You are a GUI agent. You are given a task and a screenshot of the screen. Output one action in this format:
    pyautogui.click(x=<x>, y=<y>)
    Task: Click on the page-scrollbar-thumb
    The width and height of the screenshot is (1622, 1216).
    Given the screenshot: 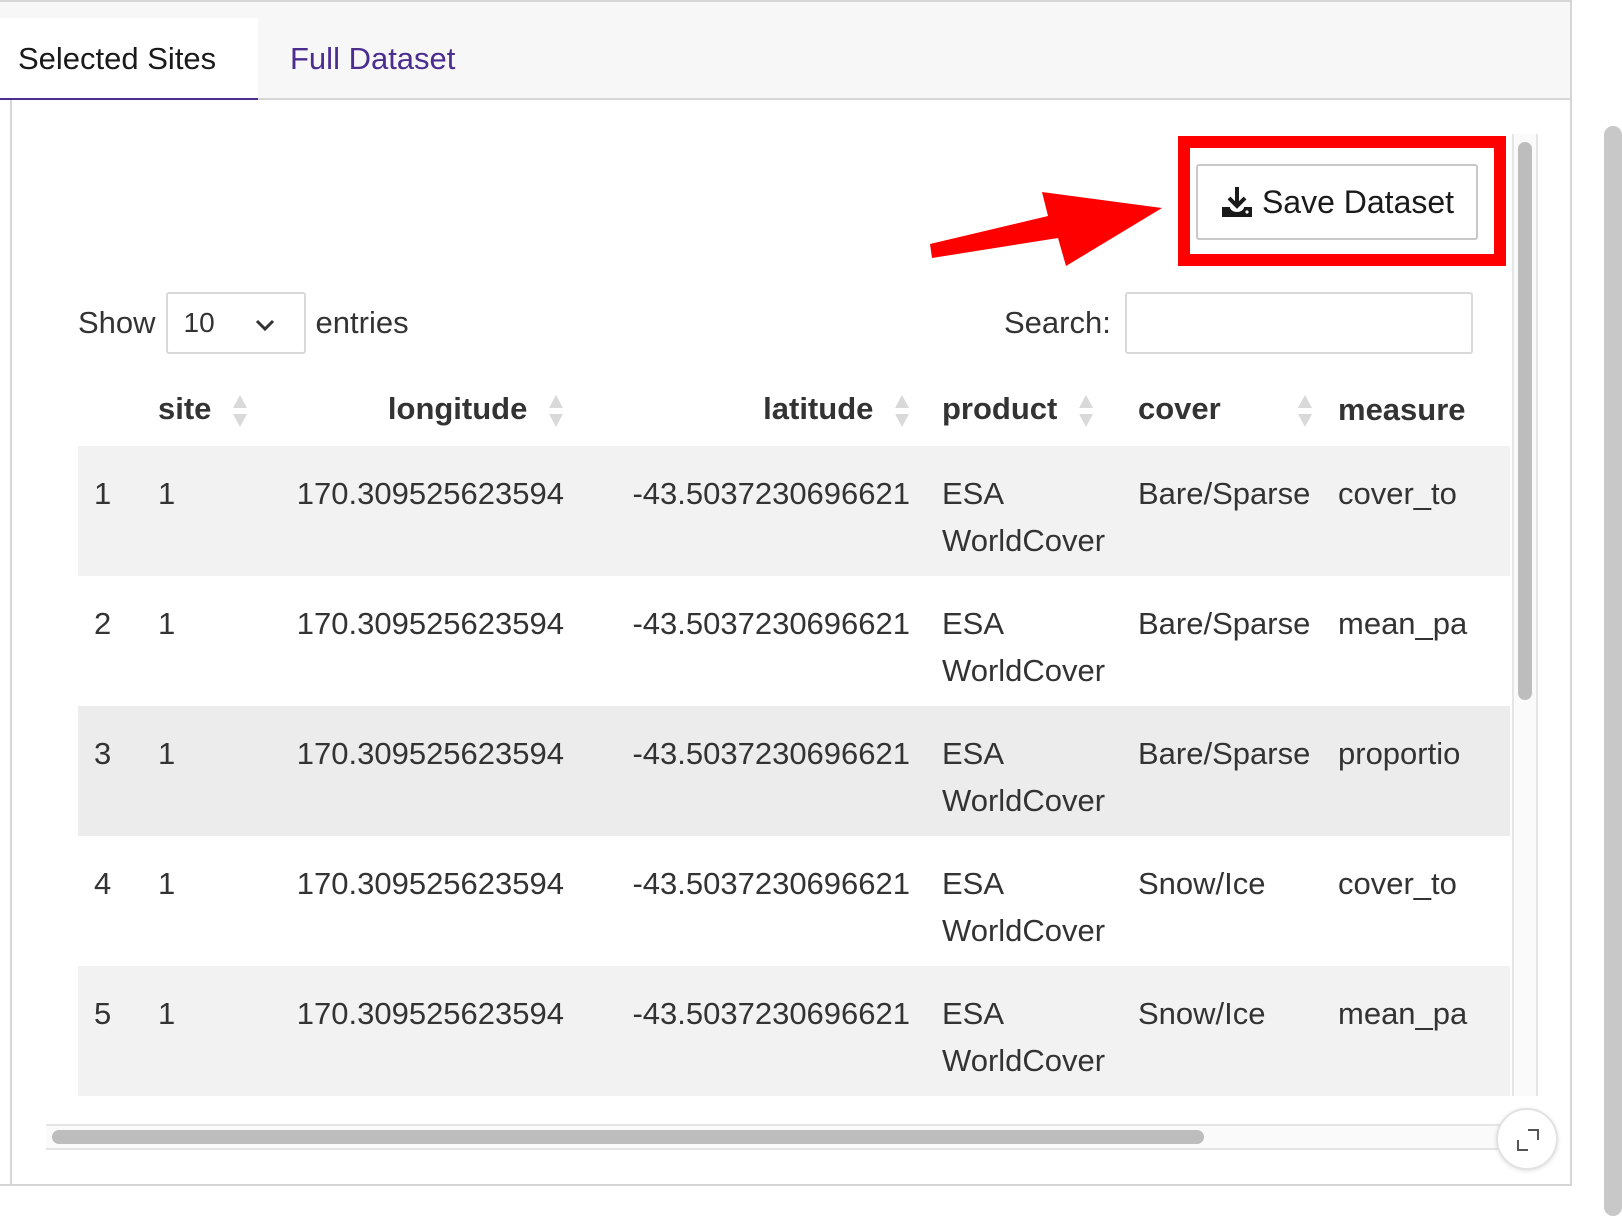 What is the action you would take?
    pyautogui.click(x=1613, y=671)
    